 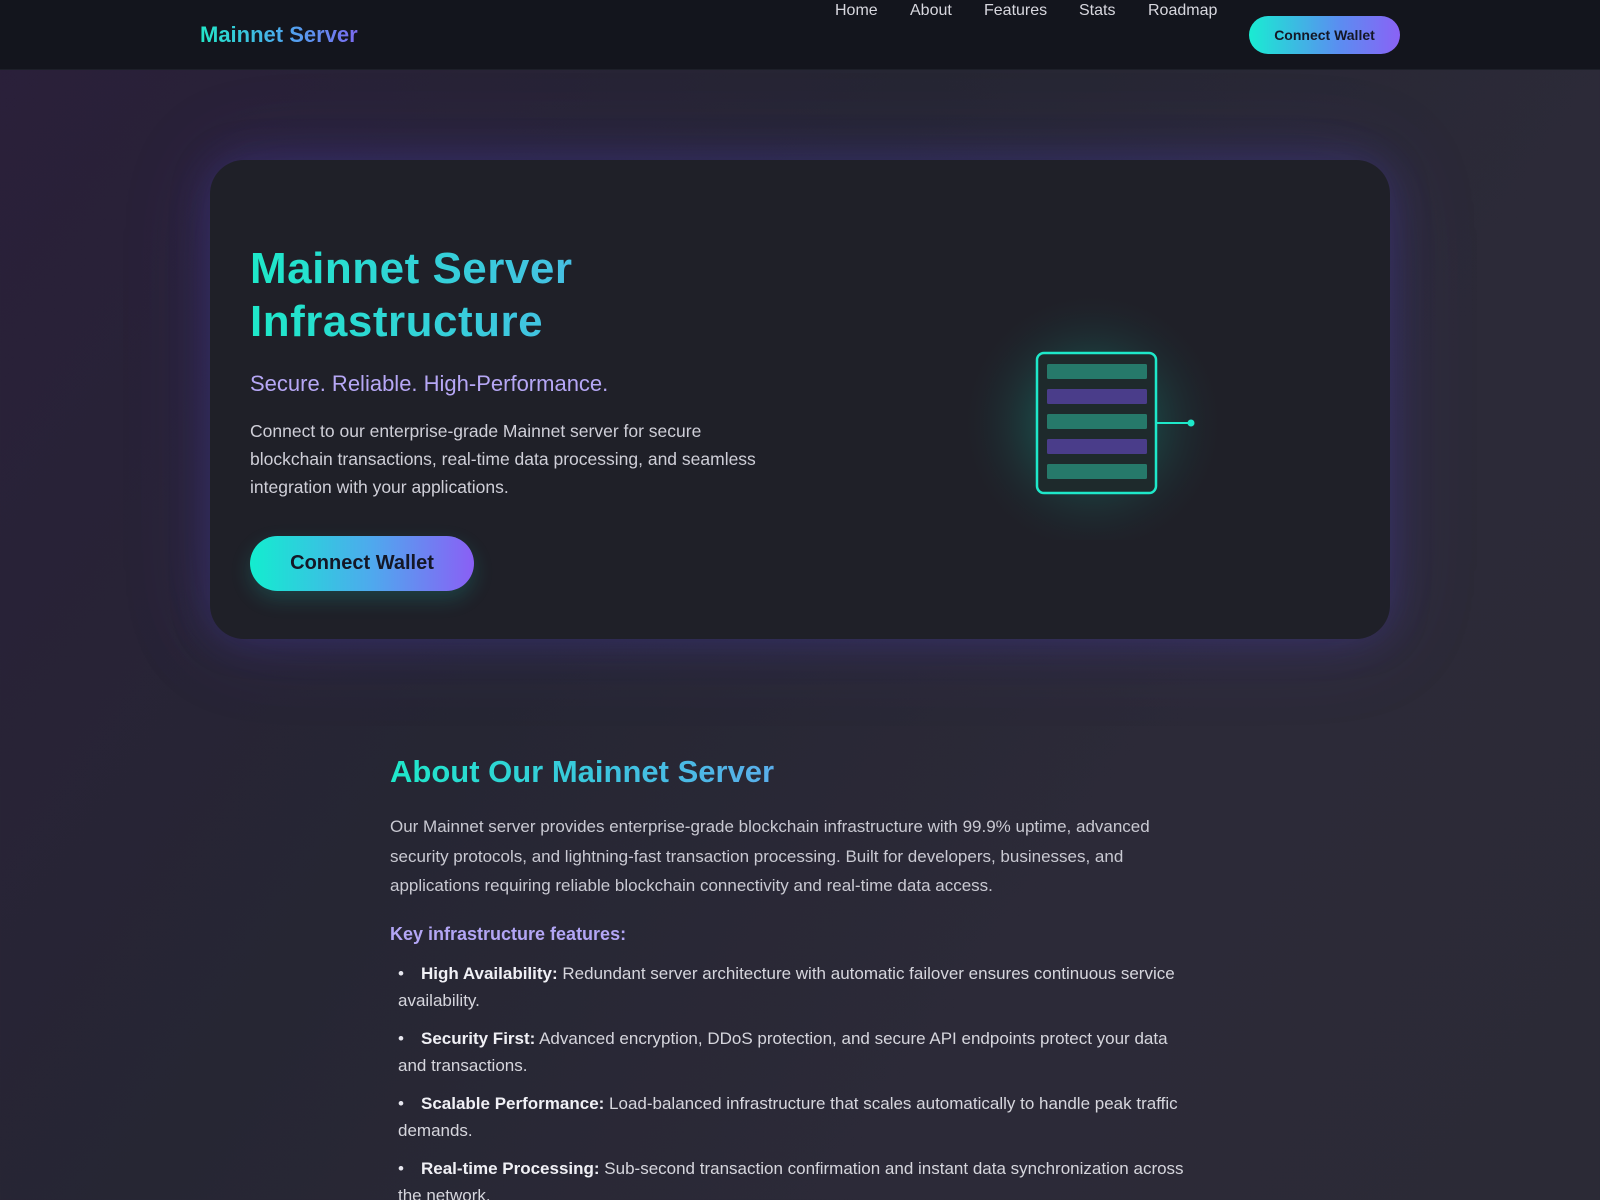 I want to click on hero-tagline: Secure. Reliable. High-Performance., so click(x=429, y=383).